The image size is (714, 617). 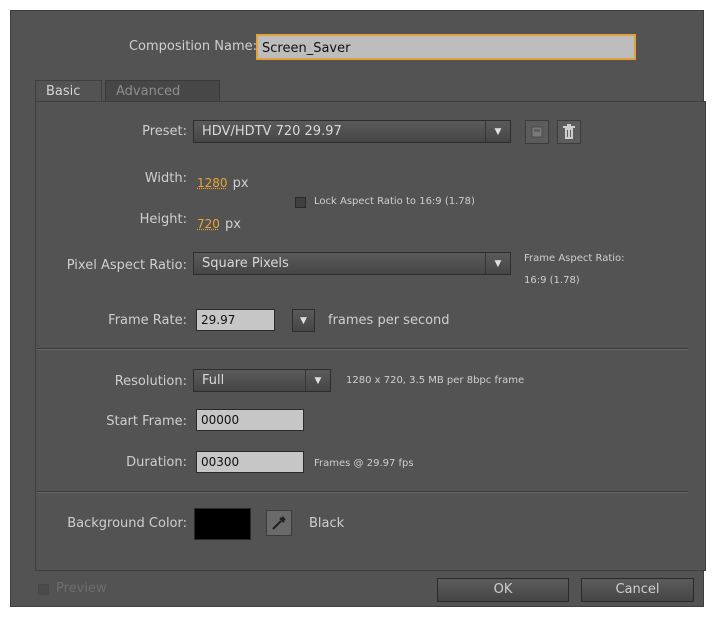 I want to click on width-unit: px, so click(x=240, y=183).